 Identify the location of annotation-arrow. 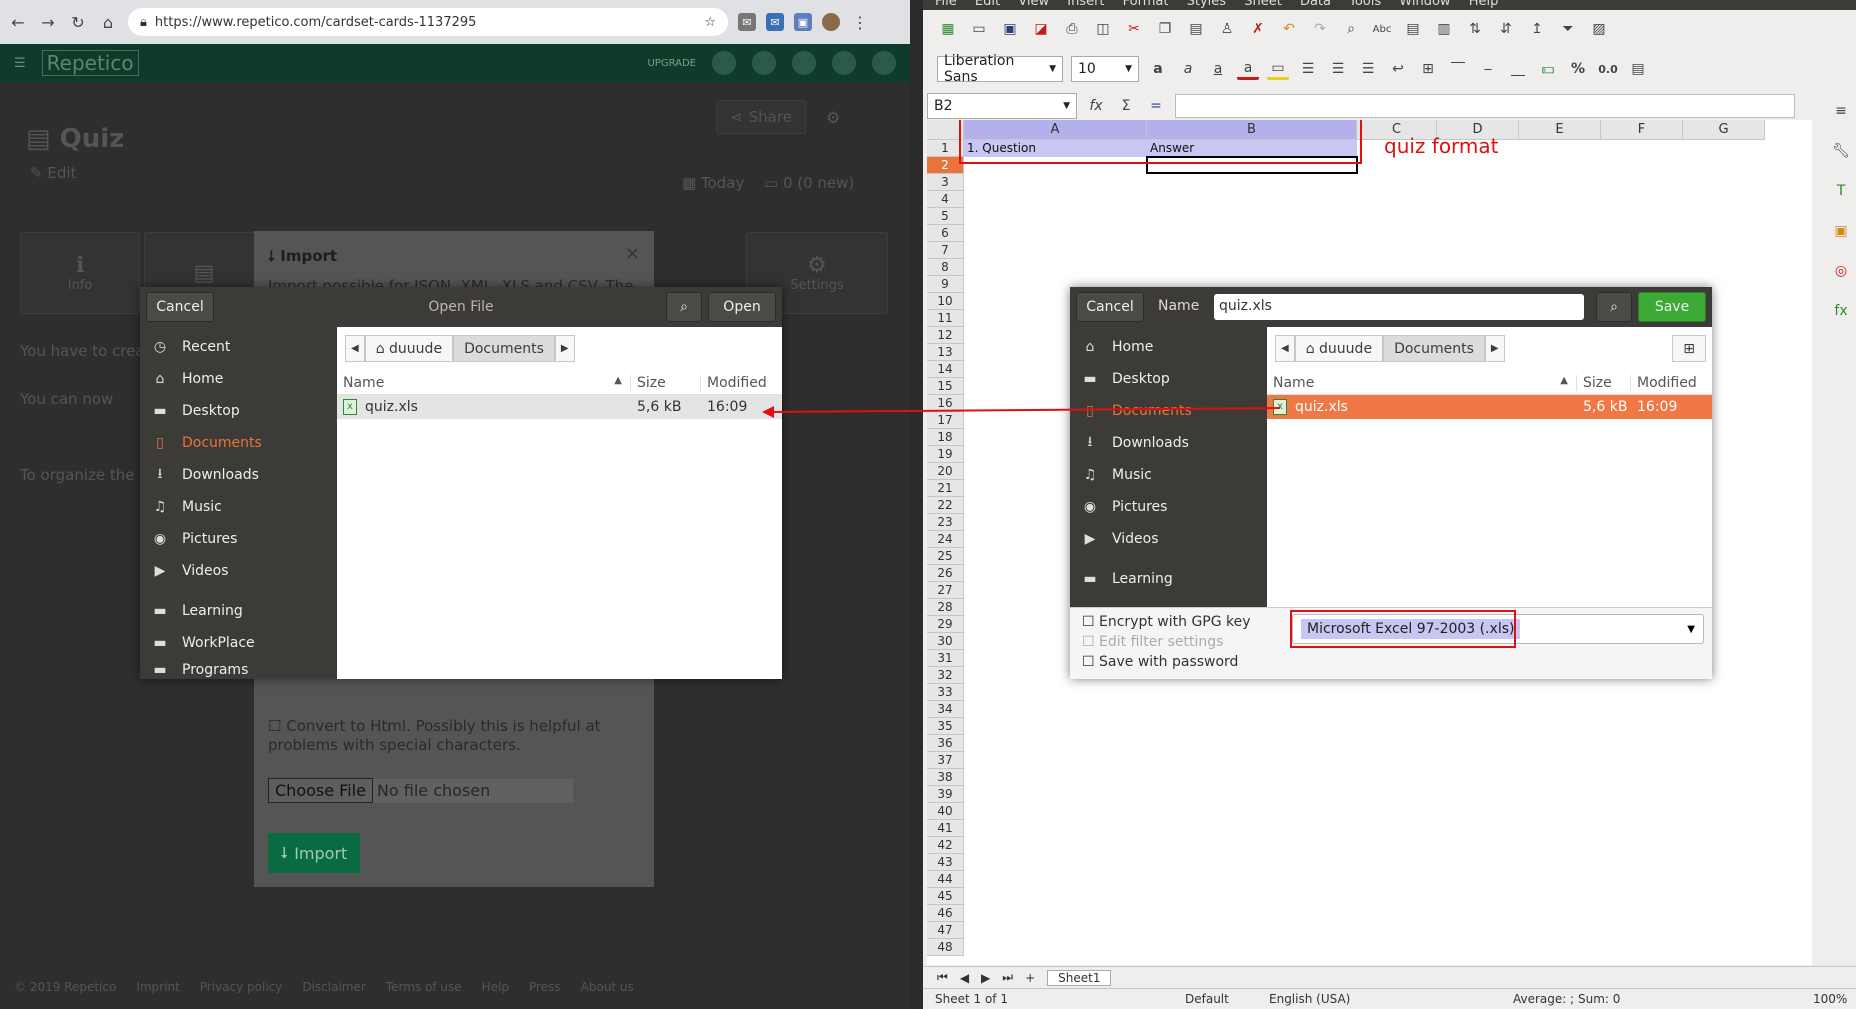
(1021, 412).